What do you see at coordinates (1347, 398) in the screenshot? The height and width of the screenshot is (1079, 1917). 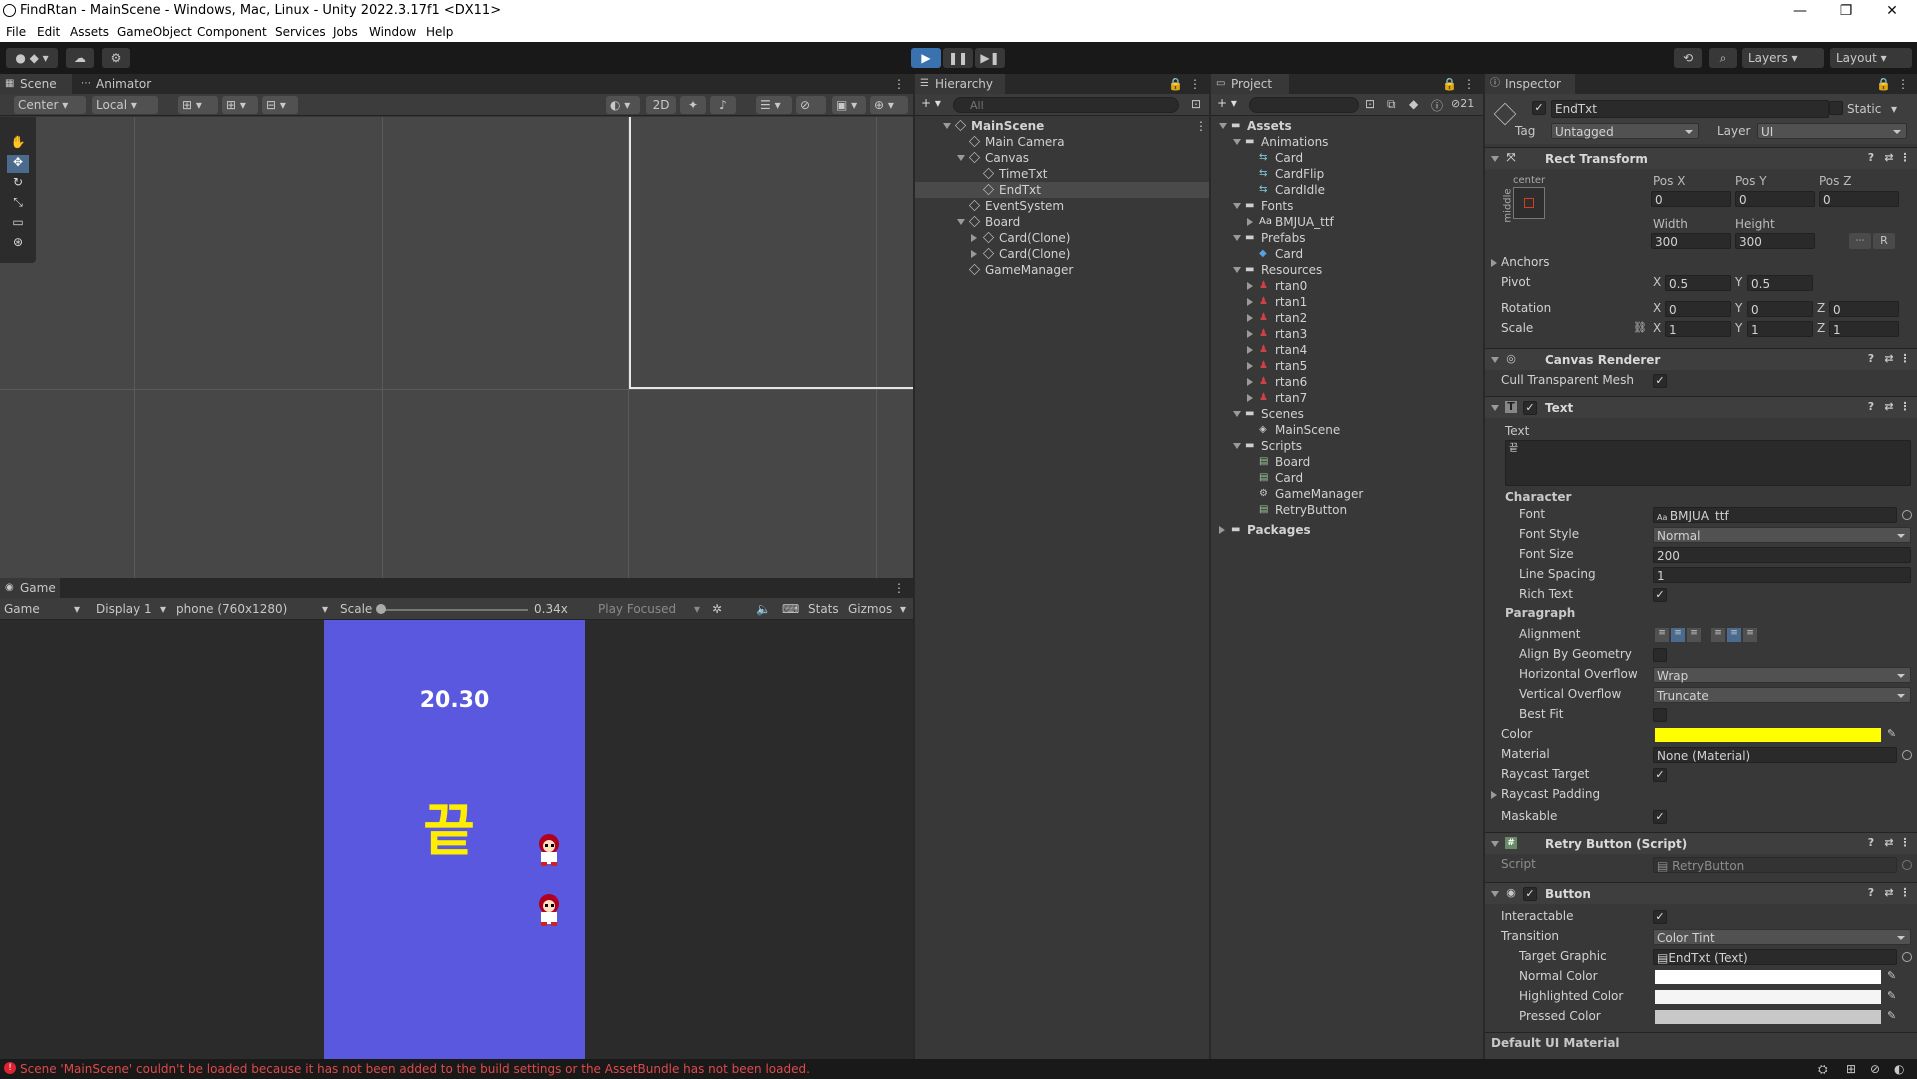 I see `project-item: ♟ rtan7` at bounding box center [1347, 398].